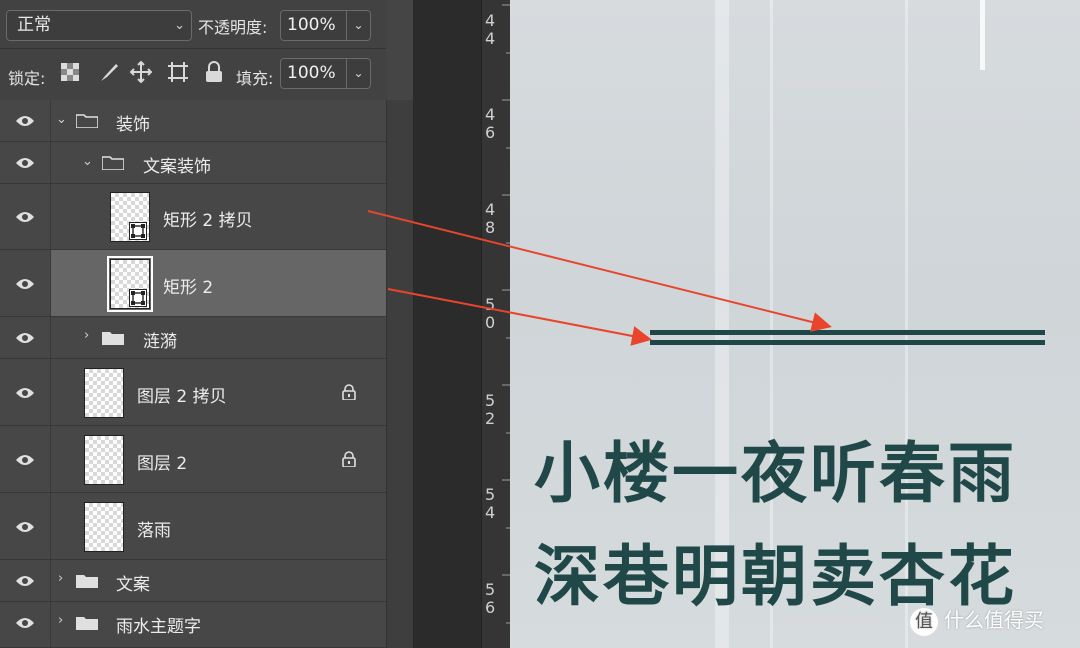 The width and height of the screenshot is (1080, 648). I want to click on layer-row-layer2-copy: 图层 2 拷贝, so click(193, 392).